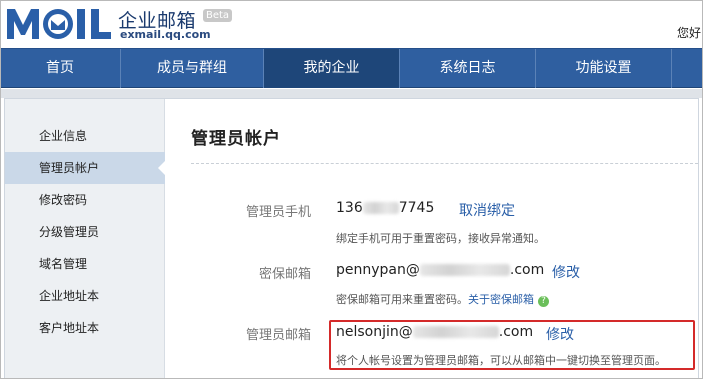 The image size is (703, 379). What do you see at coordinates (162, 168) in the screenshot?
I see `active-arrow-icon` at bounding box center [162, 168].